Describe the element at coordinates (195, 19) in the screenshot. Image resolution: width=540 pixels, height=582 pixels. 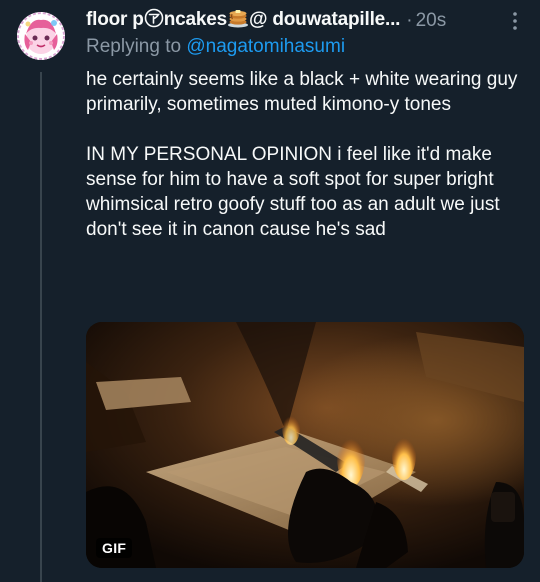
I see `display-name-part-2: ncakes` at that location.